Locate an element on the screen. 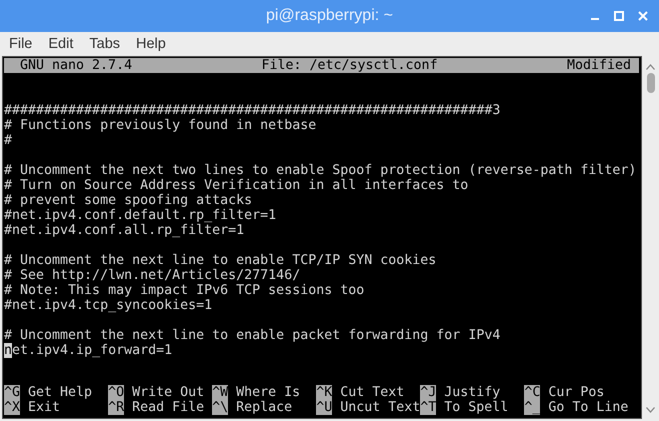 This screenshot has height=421, width=659. terminal-line: # Turn on Source Address Verification in all interfaces to is located at coordinates (237, 185).